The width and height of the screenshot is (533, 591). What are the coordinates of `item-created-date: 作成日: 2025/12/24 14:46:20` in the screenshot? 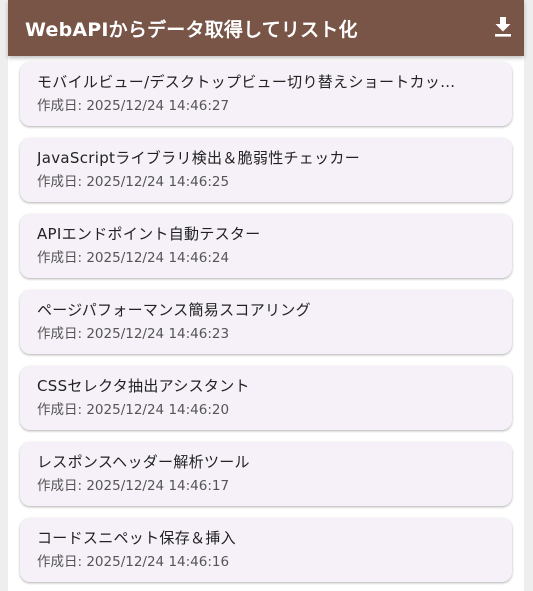 It's located at (133, 410).